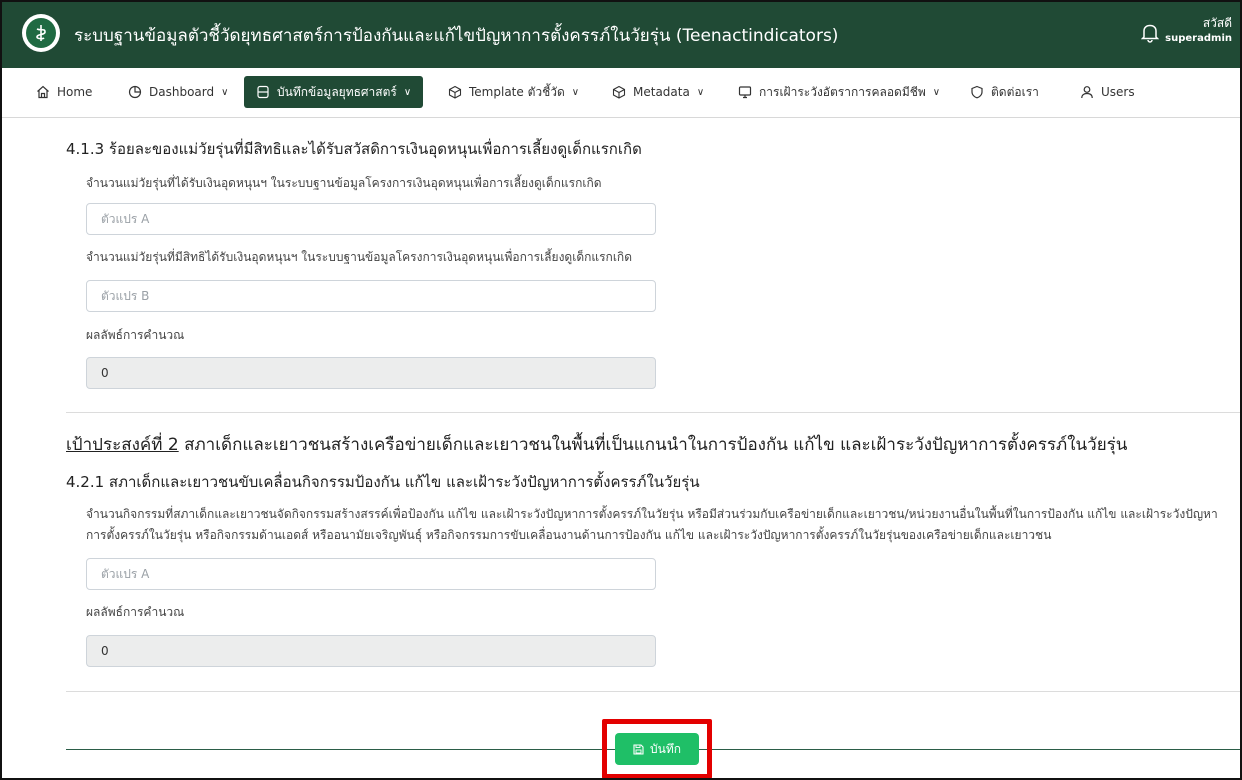 Image resolution: width=1242 pixels, height=780 pixels. What do you see at coordinates (371, 373) in the screenshot?
I see `section-413-result-field: 0` at bounding box center [371, 373].